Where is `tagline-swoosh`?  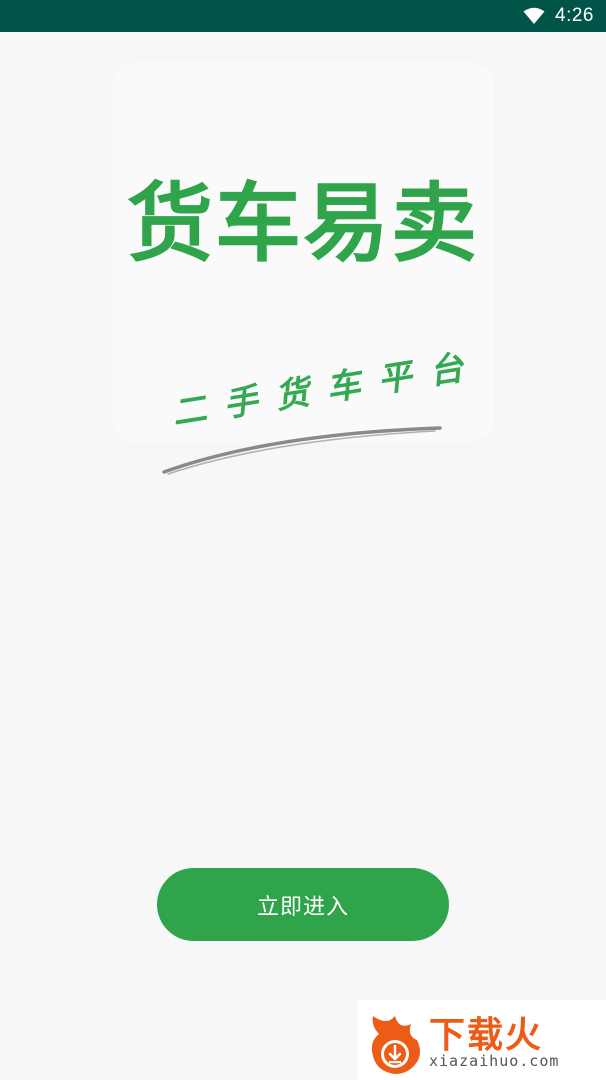 tagline-swoosh is located at coordinates (302, 450).